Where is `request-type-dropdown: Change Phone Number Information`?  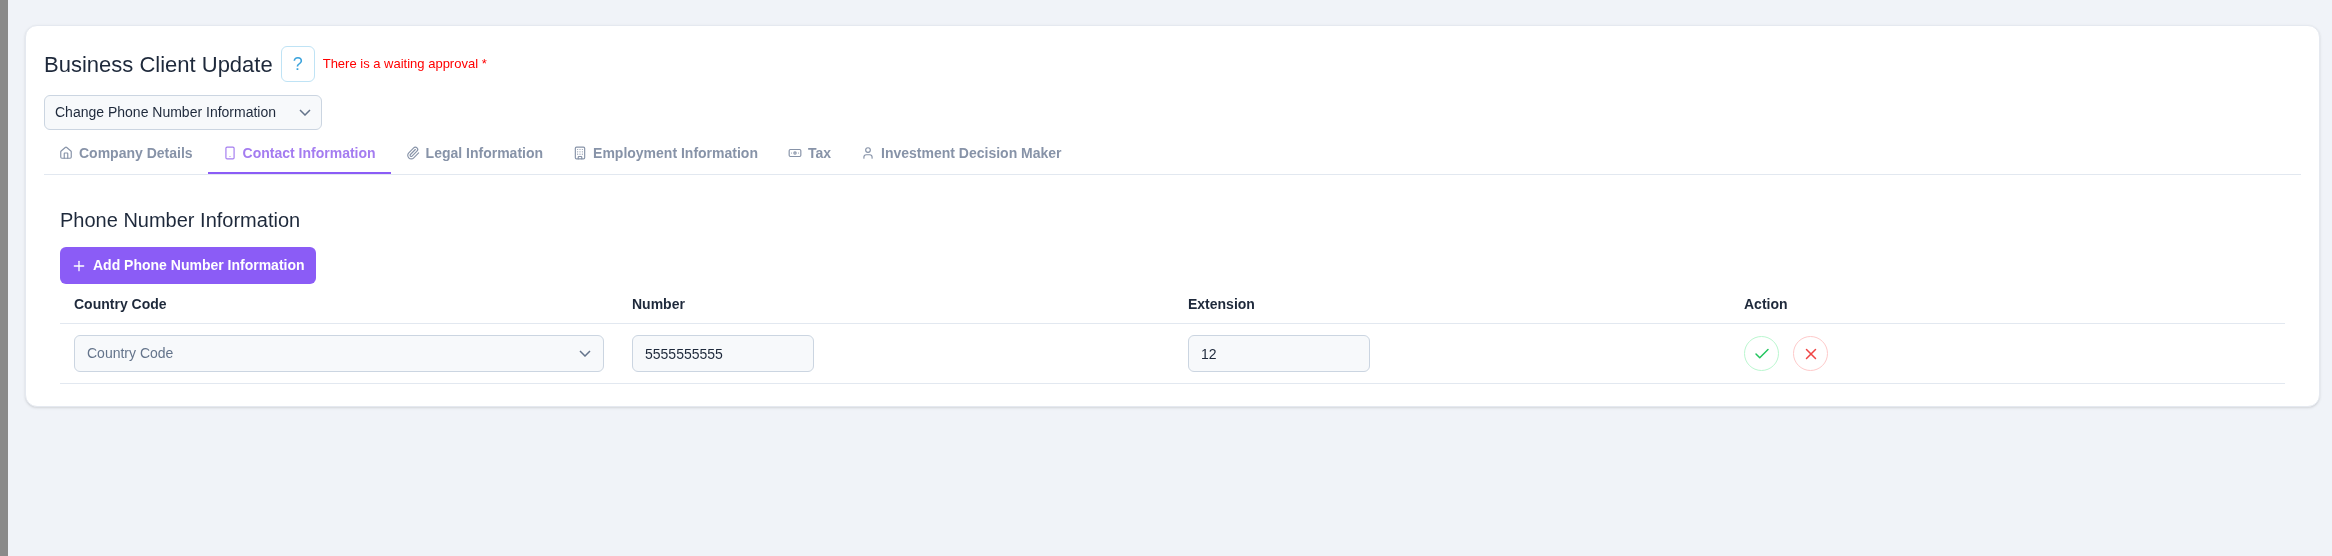
request-type-dropdown: Change Phone Number Information is located at coordinates (183, 112).